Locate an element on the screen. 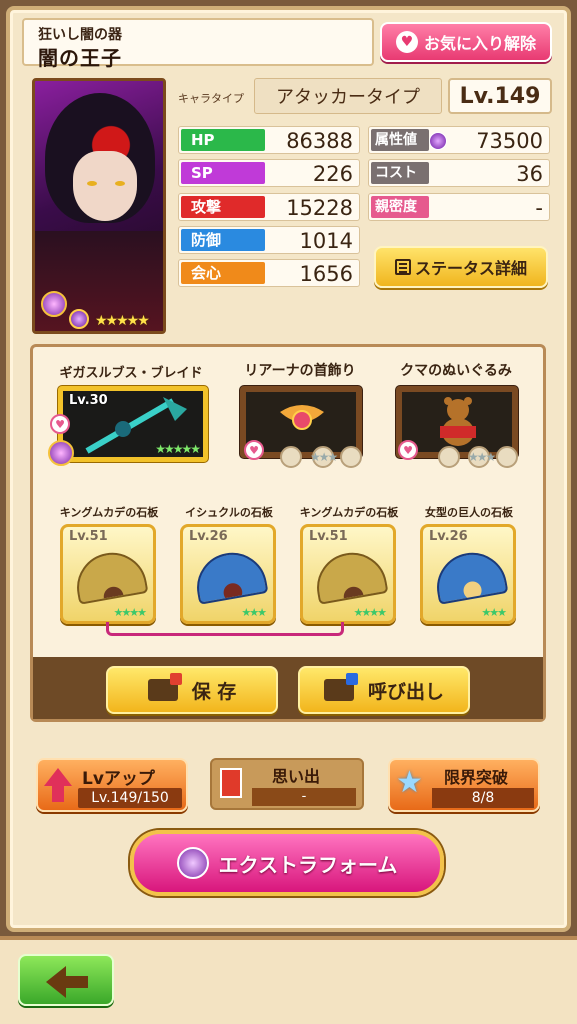  back-arrow-stem is located at coordinates (76, 982).